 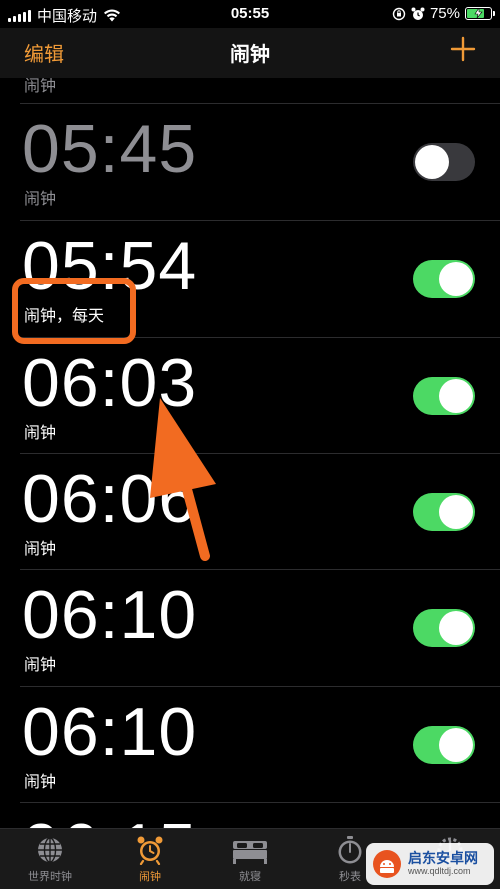 What do you see at coordinates (40, 86) in the screenshot?
I see `partial-alarm-label: 闹钟` at bounding box center [40, 86].